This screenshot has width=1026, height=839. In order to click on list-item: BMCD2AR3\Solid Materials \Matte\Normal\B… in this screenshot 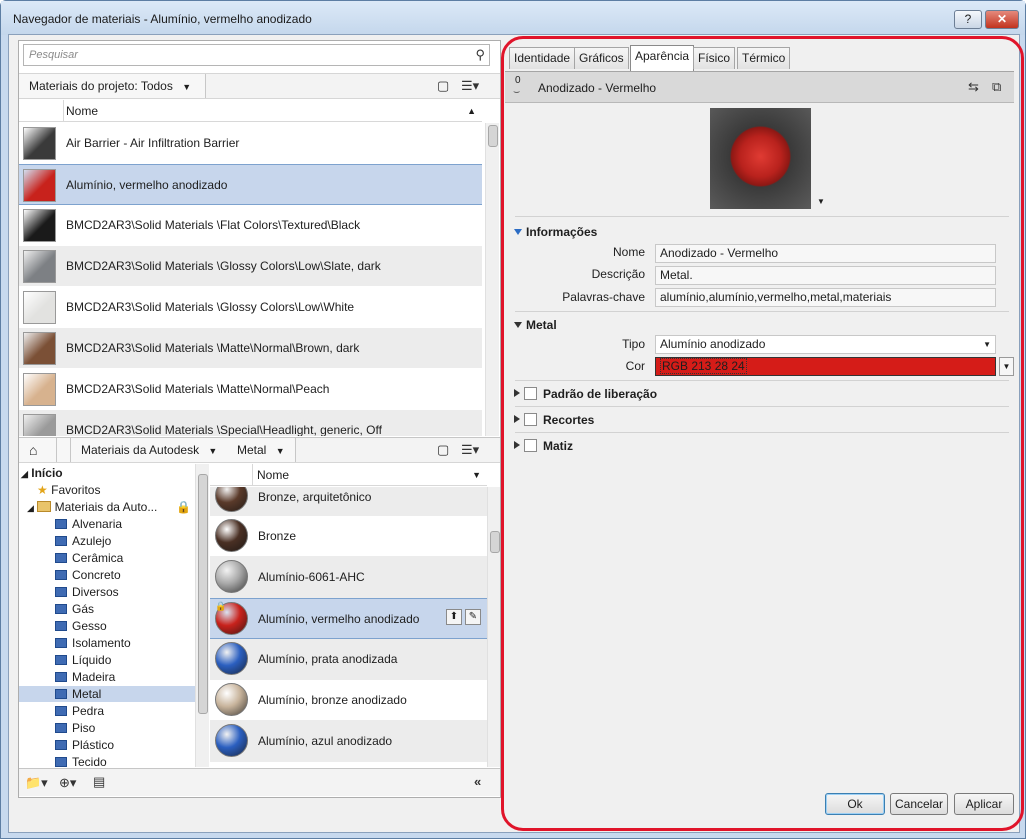, I will do `click(250, 348)`.